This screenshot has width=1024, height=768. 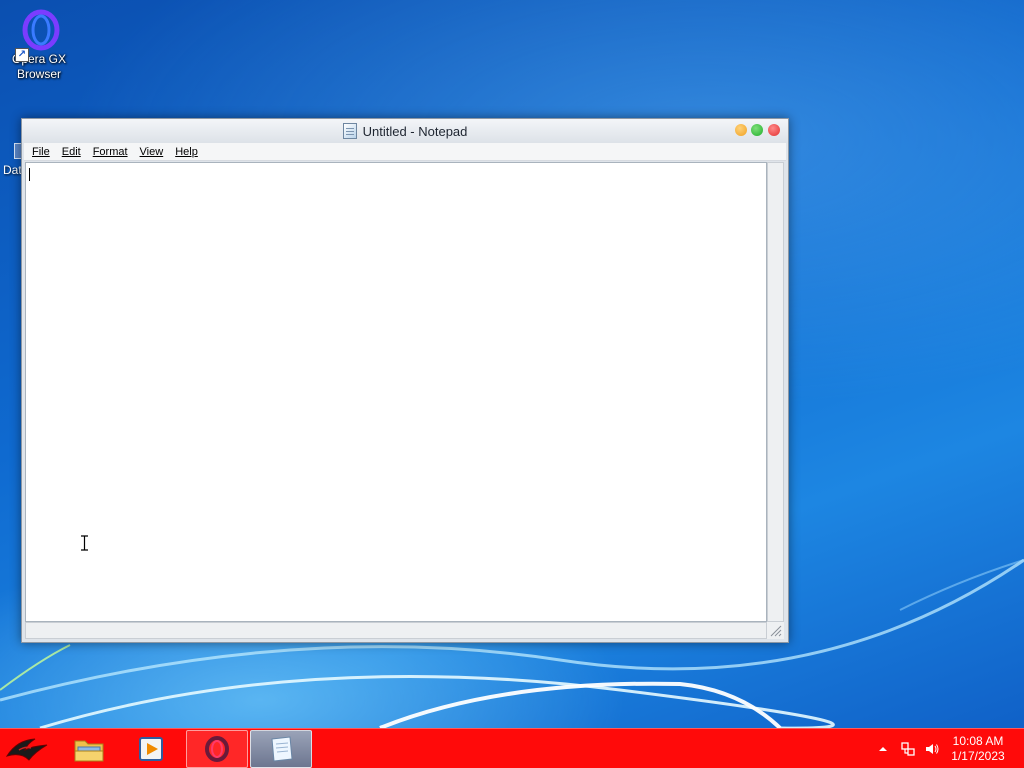 I want to click on show-hidden-icons-arrow, so click(x=883, y=749).